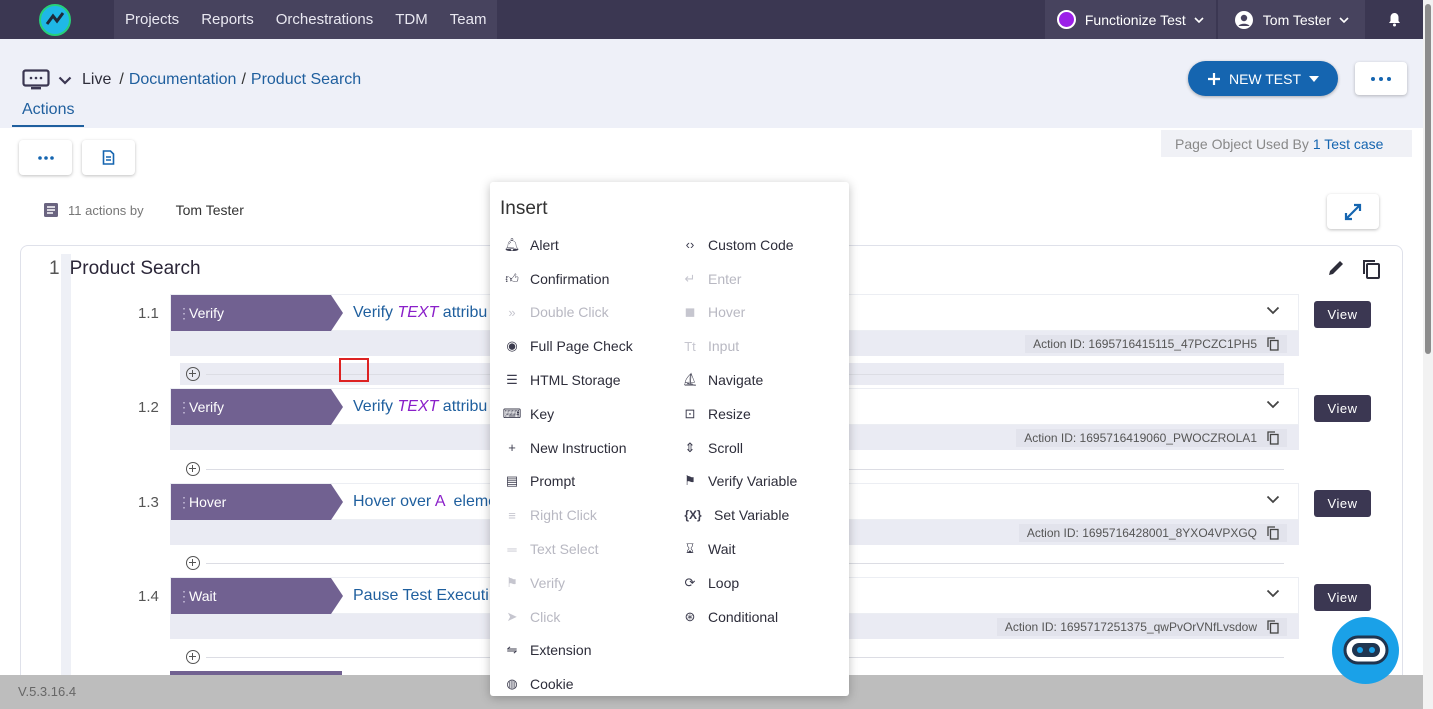  I want to click on test-case-link: 1 Test case, so click(1348, 144).